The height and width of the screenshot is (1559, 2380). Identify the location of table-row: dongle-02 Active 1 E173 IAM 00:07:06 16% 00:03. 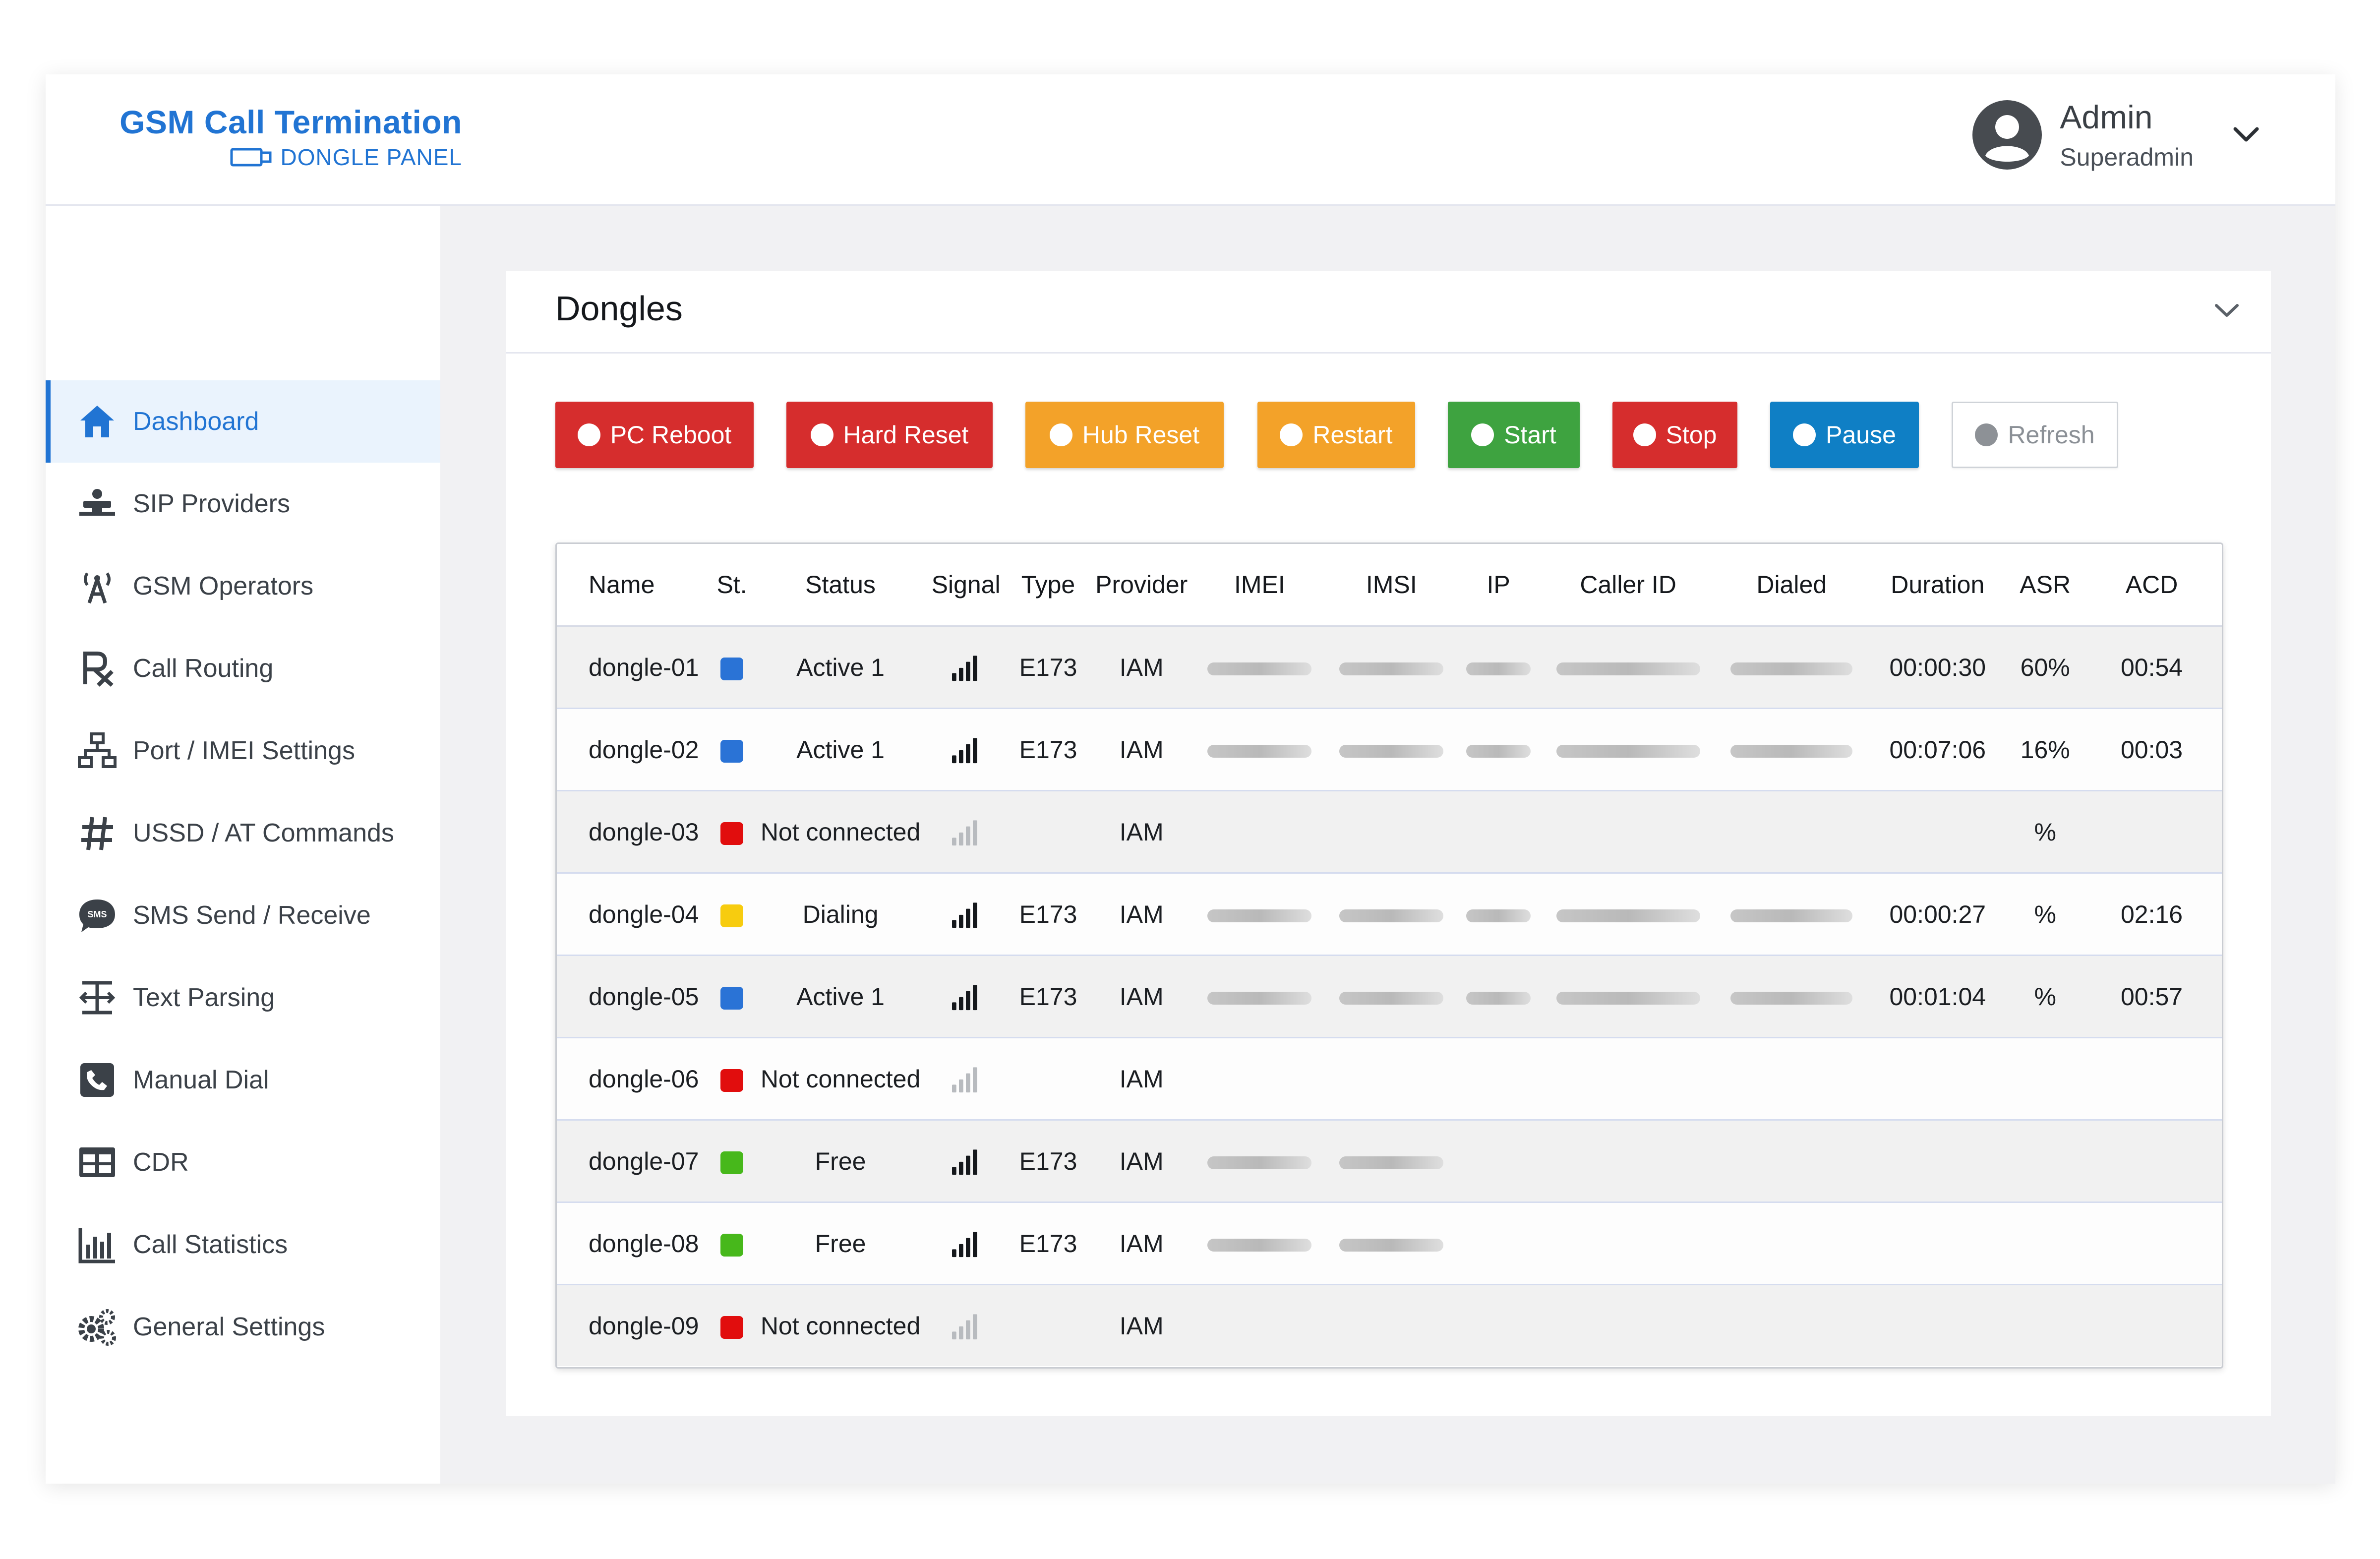
(1389, 750).